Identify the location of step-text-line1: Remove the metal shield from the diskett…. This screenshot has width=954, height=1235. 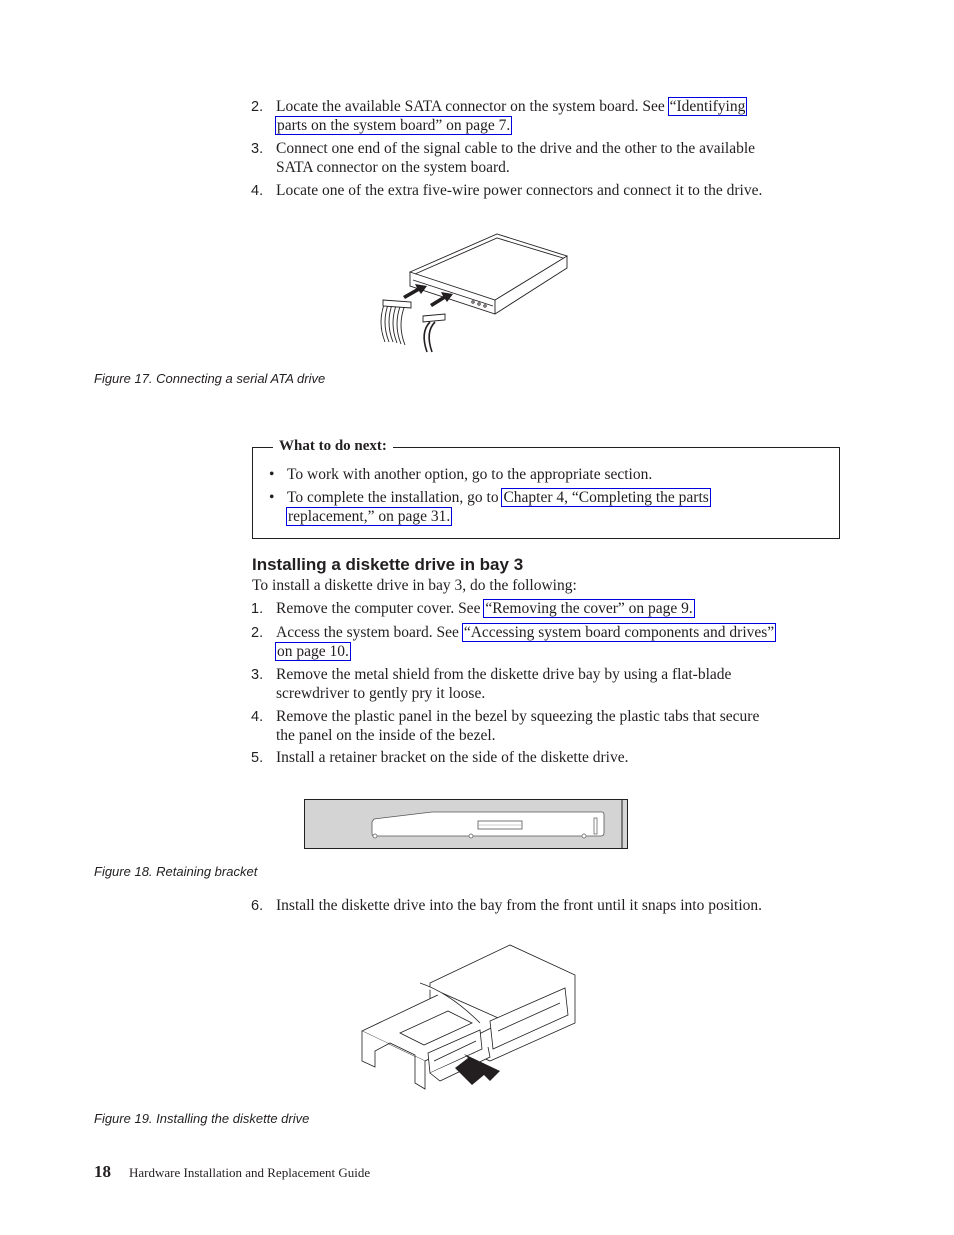
(504, 674).